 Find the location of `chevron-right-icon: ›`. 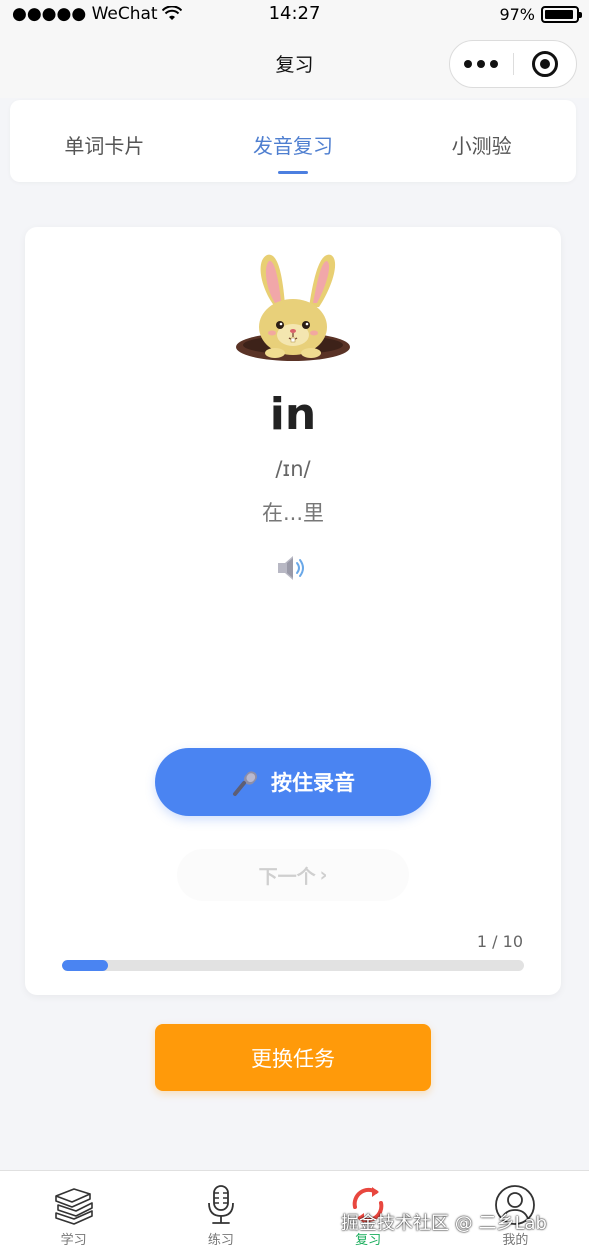

chevron-right-icon: › is located at coordinates (323, 875).